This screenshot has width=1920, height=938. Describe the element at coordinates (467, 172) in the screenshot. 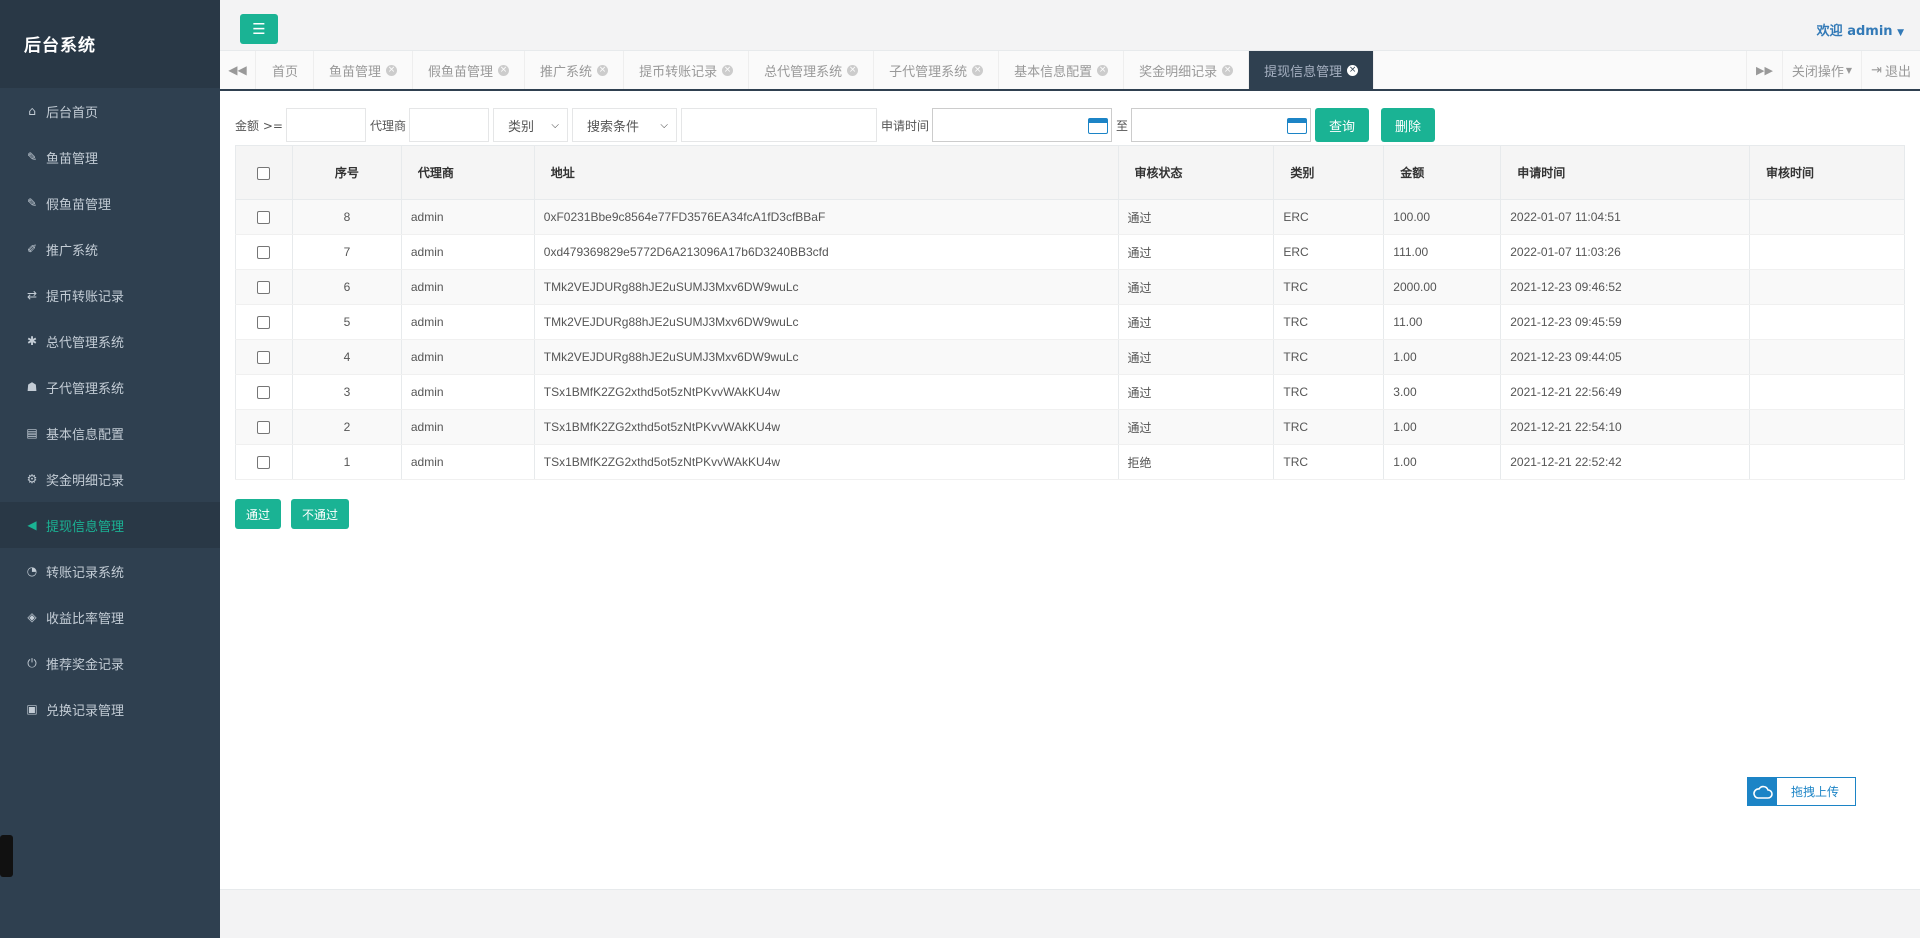

I see `column-header: 代理商` at that location.